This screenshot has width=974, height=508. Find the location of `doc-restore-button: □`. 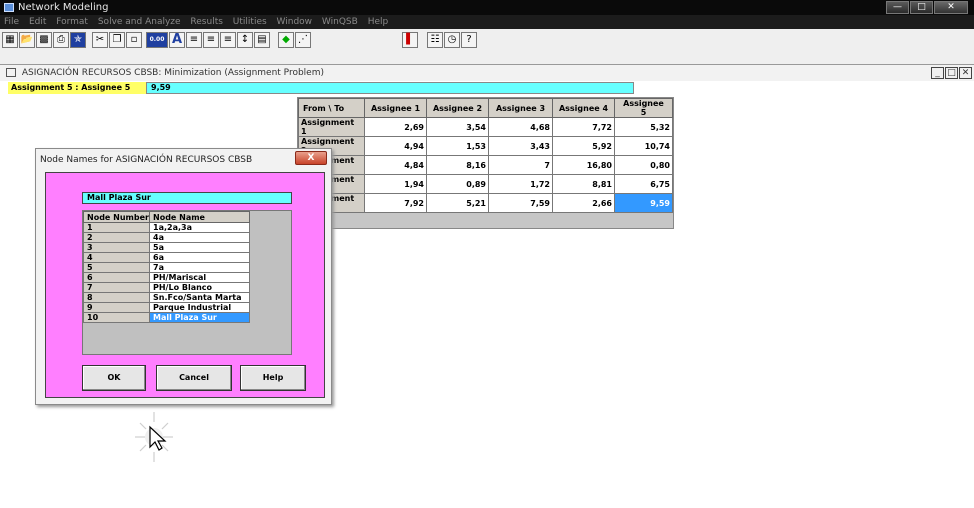

doc-restore-button: □ is located at coordinates (951, 73).